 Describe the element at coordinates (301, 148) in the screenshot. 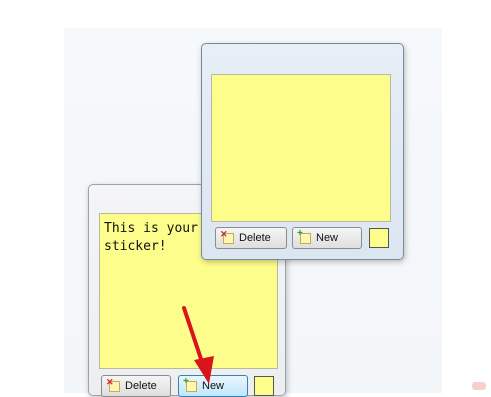

I see `sticky-note-area` at that location.